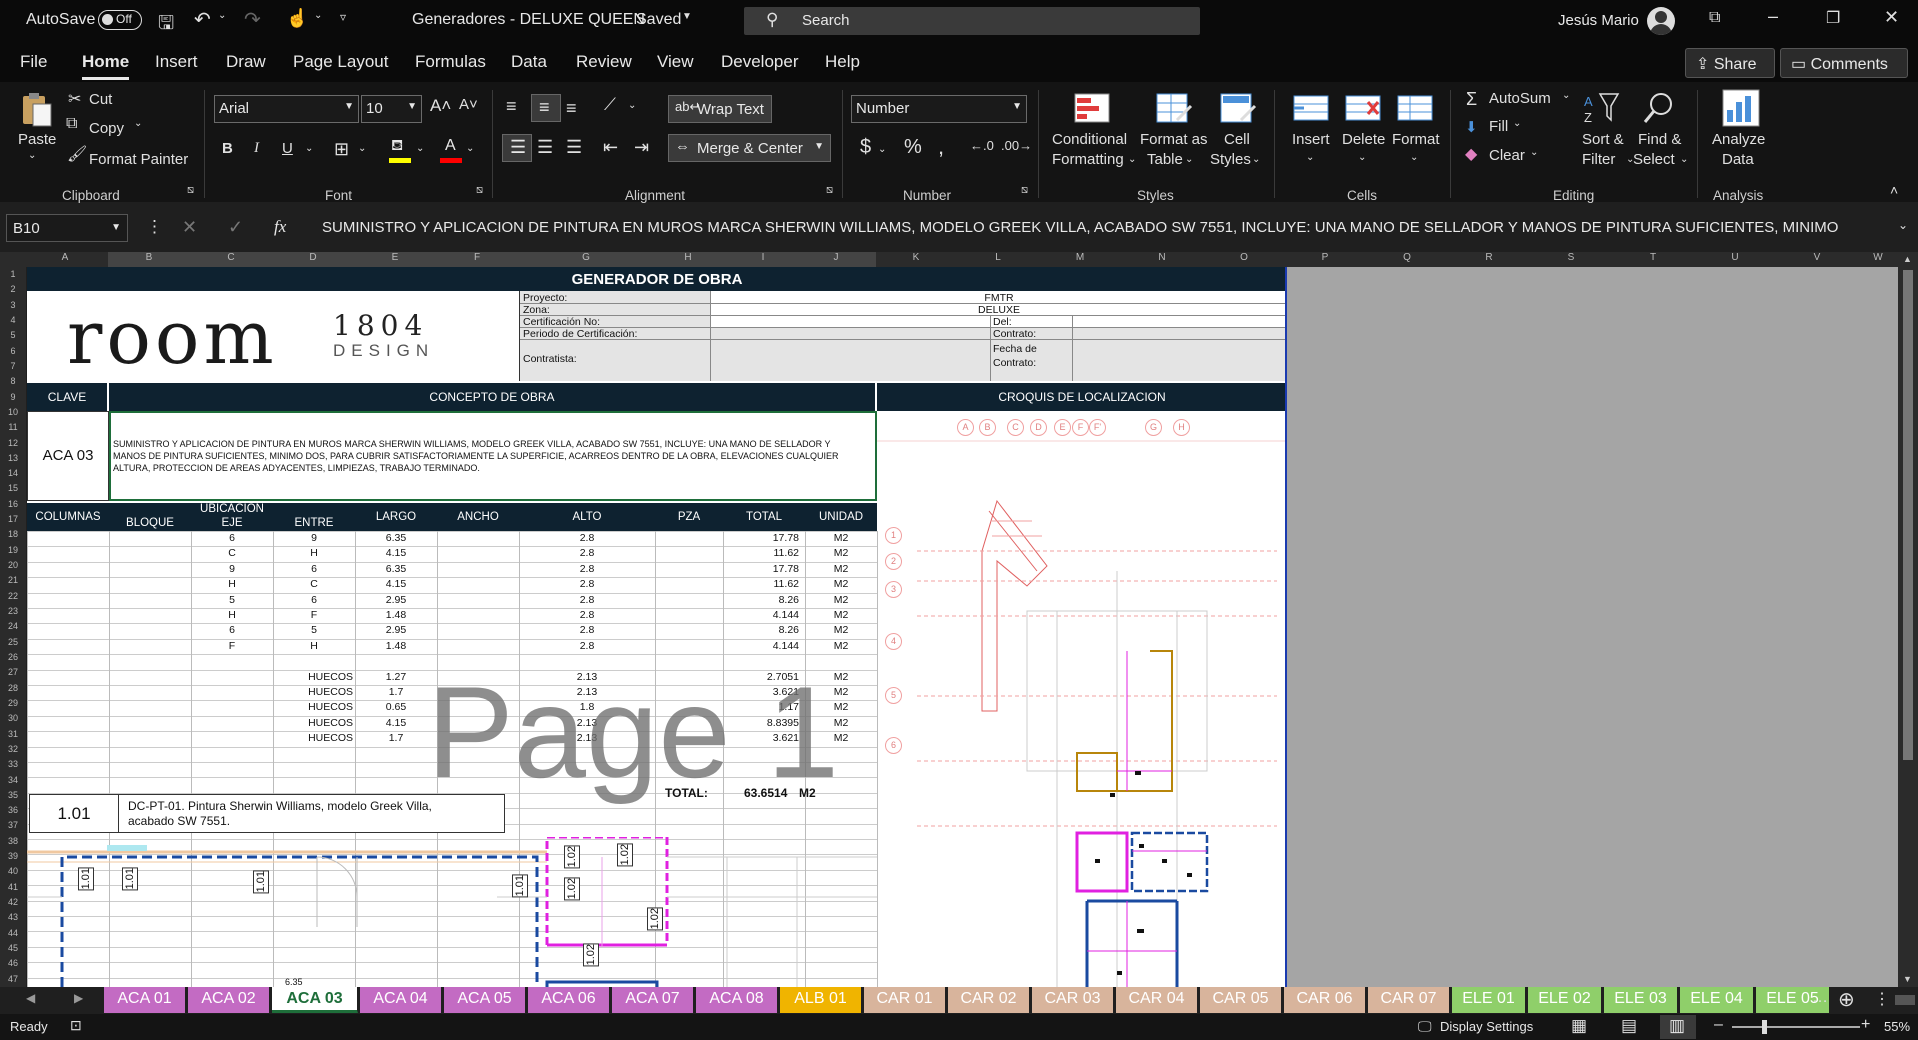 The width and height of the screenshot is (1918, 1040). I want to click on restore-icon: ❐, so click(1833, 18).